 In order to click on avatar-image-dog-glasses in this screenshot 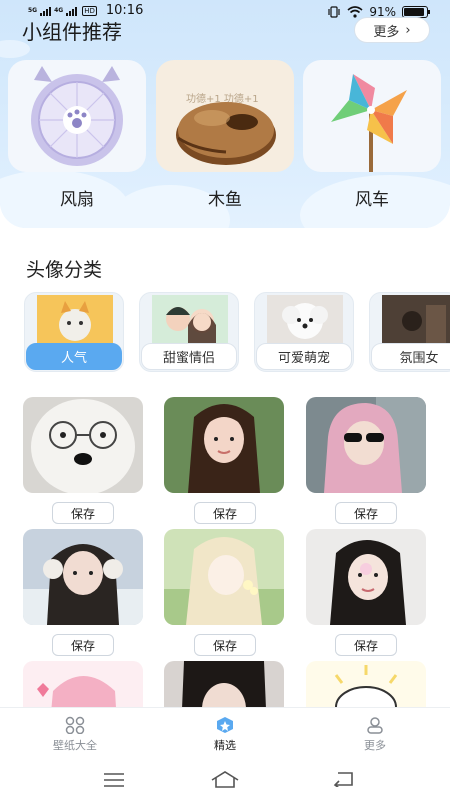, I will do `click(83, 445)`.